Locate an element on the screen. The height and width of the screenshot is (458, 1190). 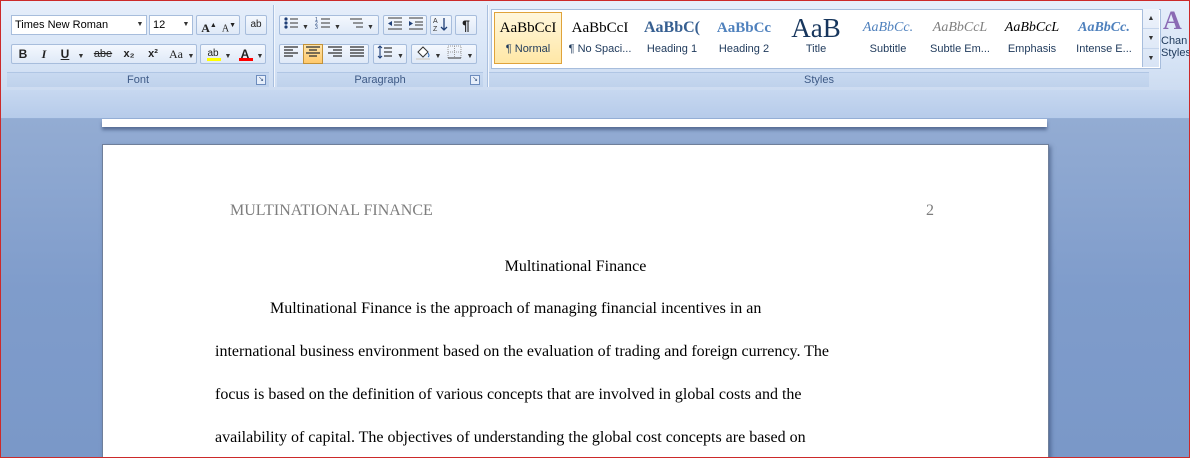
decrease-indent-button is located at coordinates (395, 25).